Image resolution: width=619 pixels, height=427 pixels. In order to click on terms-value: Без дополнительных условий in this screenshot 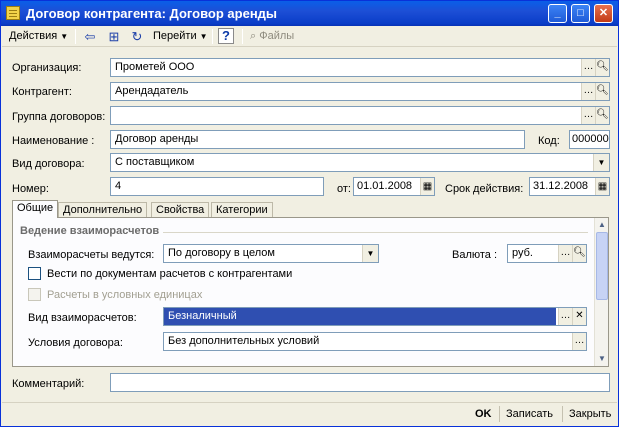, I will do `click(244, 341)`.